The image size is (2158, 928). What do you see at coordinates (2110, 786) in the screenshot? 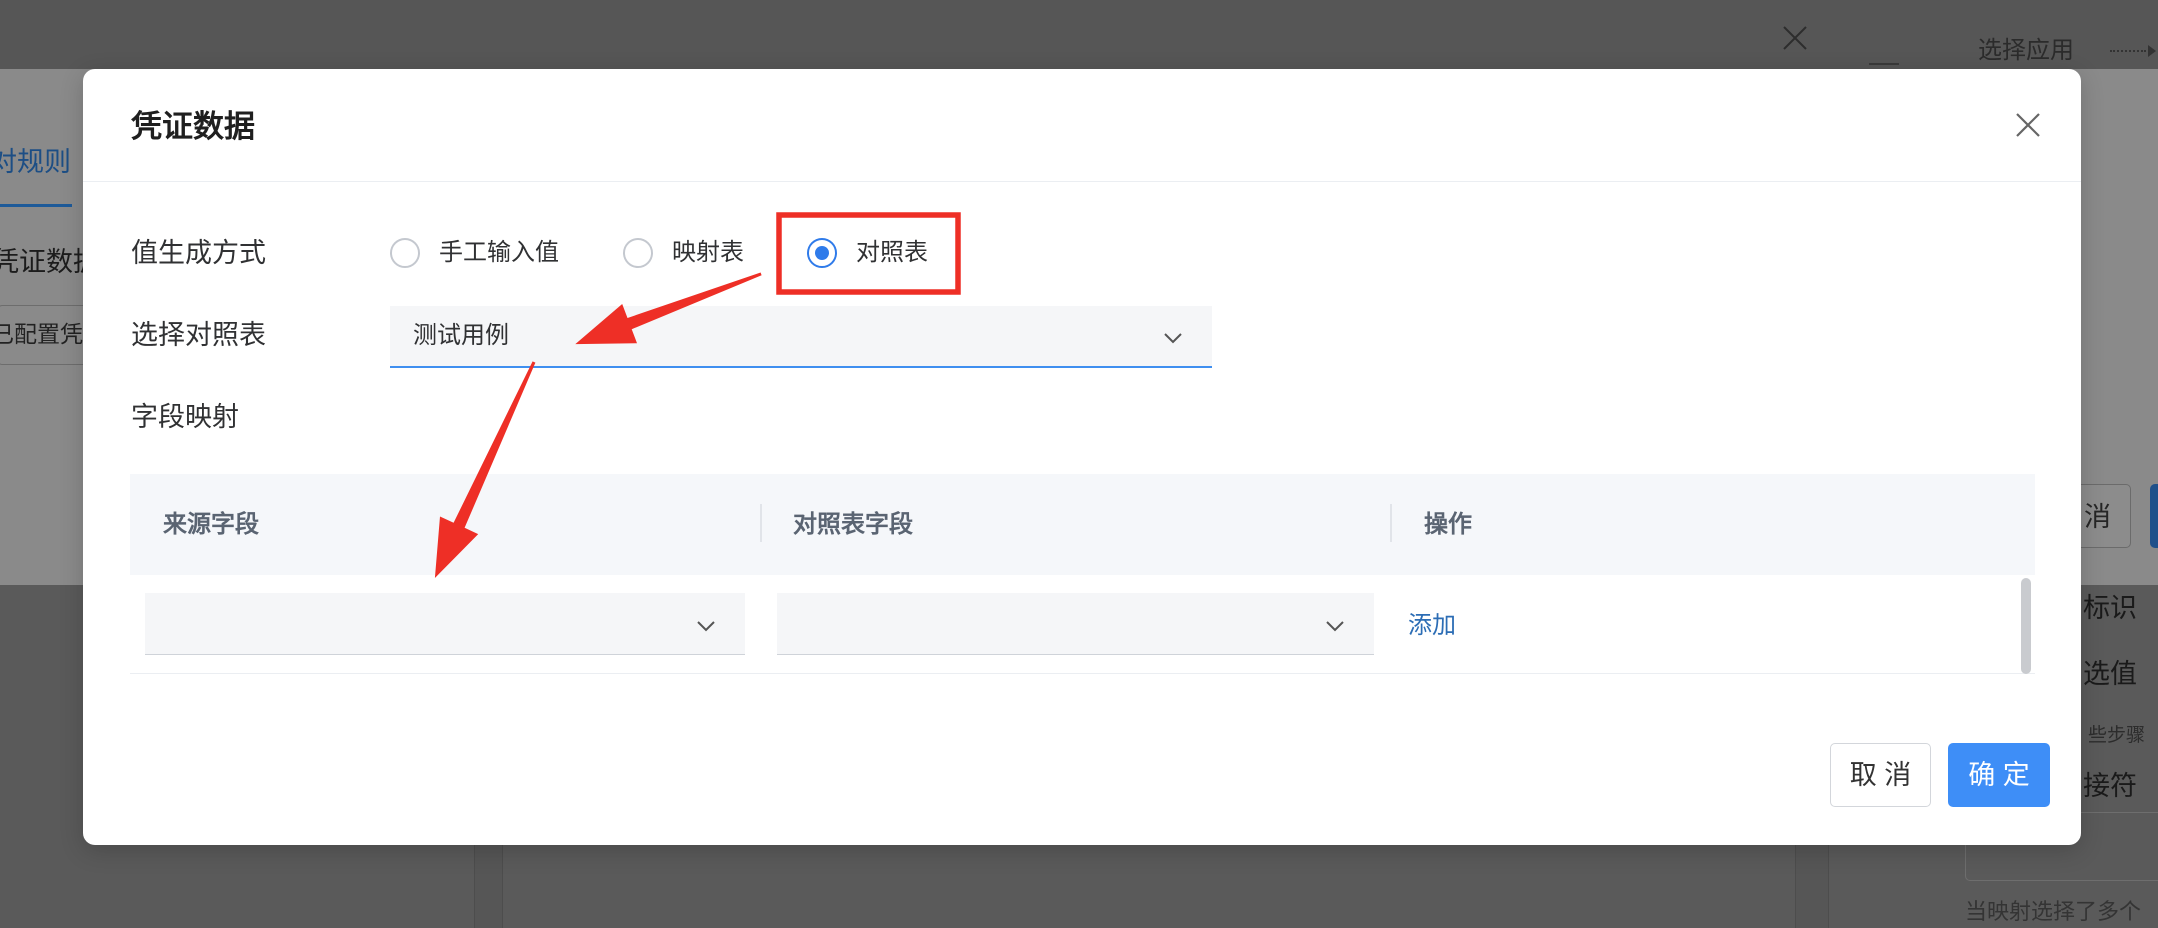
I see `right-panel-field-label: 接符` at bounding box center [2110, 786].